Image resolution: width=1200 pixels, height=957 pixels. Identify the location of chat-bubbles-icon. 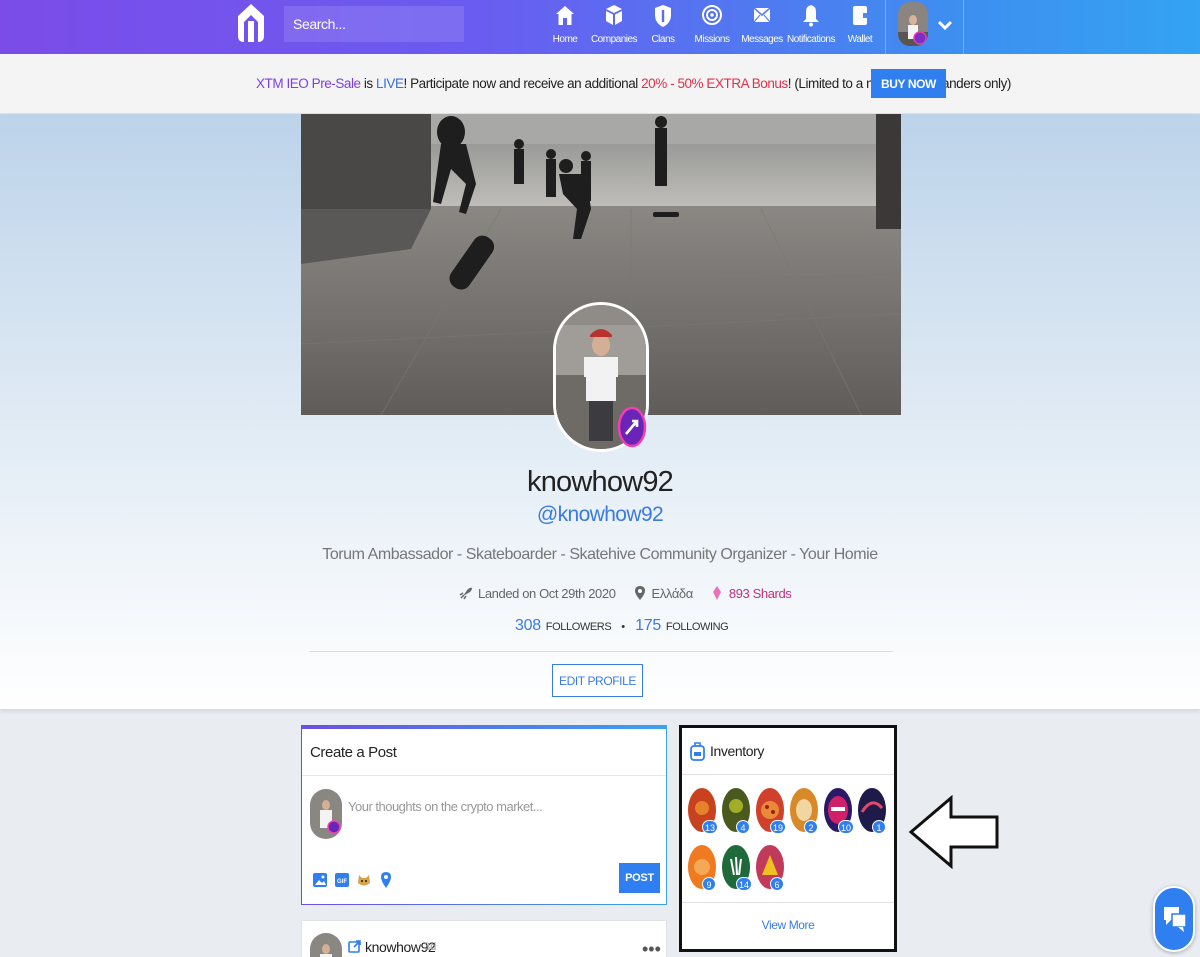
(1175, 919).